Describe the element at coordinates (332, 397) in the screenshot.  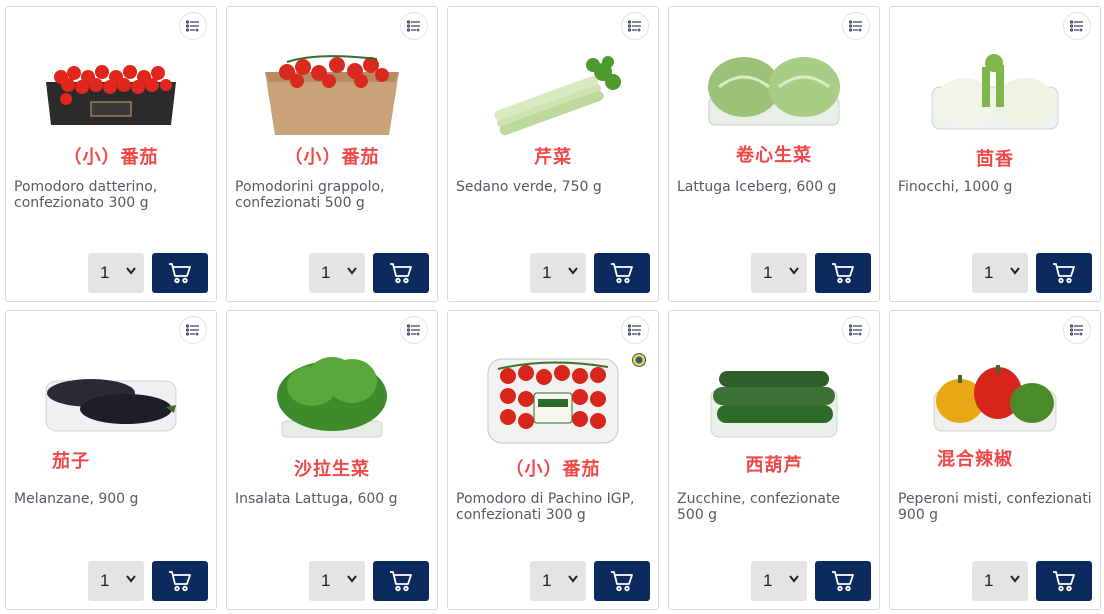
I see `lettuce-image` at that location.